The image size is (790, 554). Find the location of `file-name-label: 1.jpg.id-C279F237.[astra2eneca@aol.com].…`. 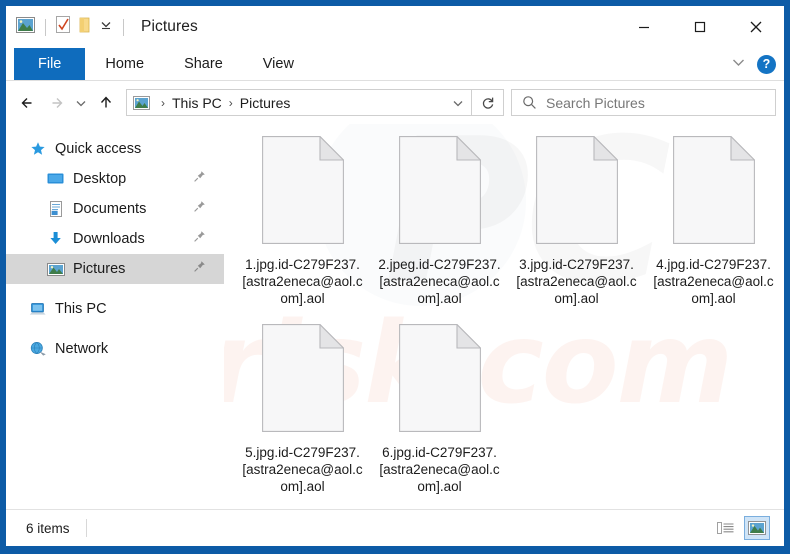

file-name-label: 1.jpg.id-C279F237.[astra2eneca@aol.com].… is located at coordinates (302, 281).